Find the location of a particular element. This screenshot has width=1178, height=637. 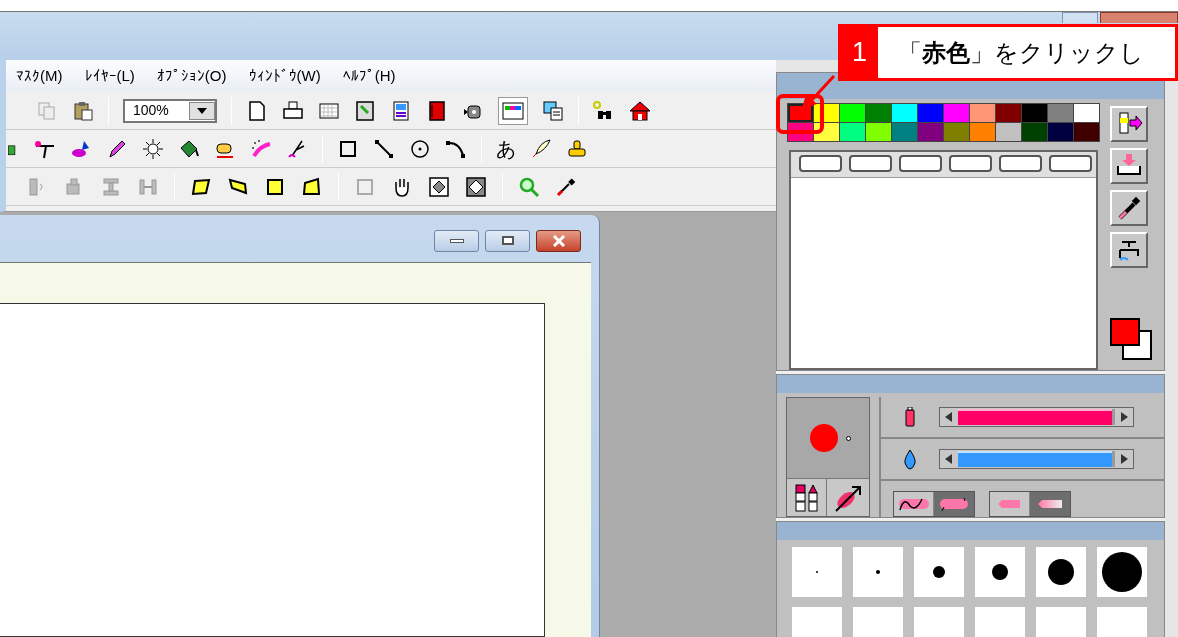

highlight-frame is located at coordinates (800, 114).